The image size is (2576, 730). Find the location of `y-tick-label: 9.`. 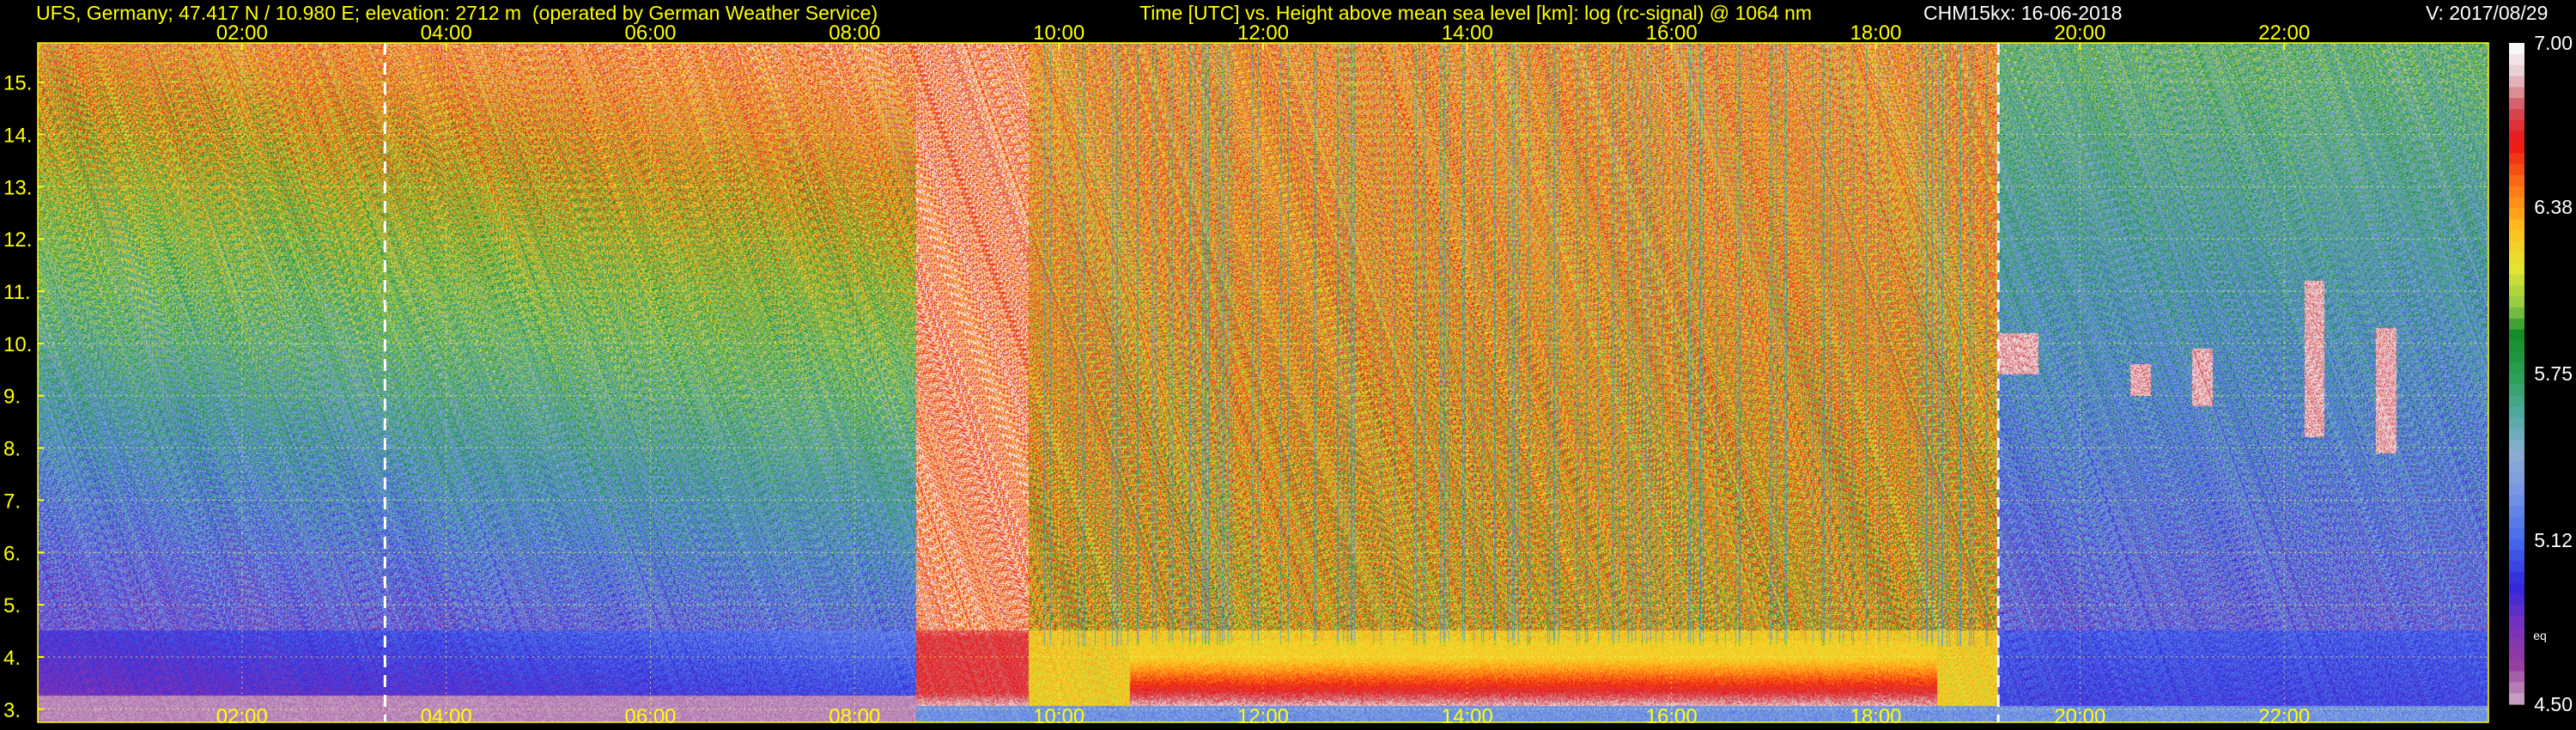

y-tick-label: 9. is located at coordinates (12, 397).